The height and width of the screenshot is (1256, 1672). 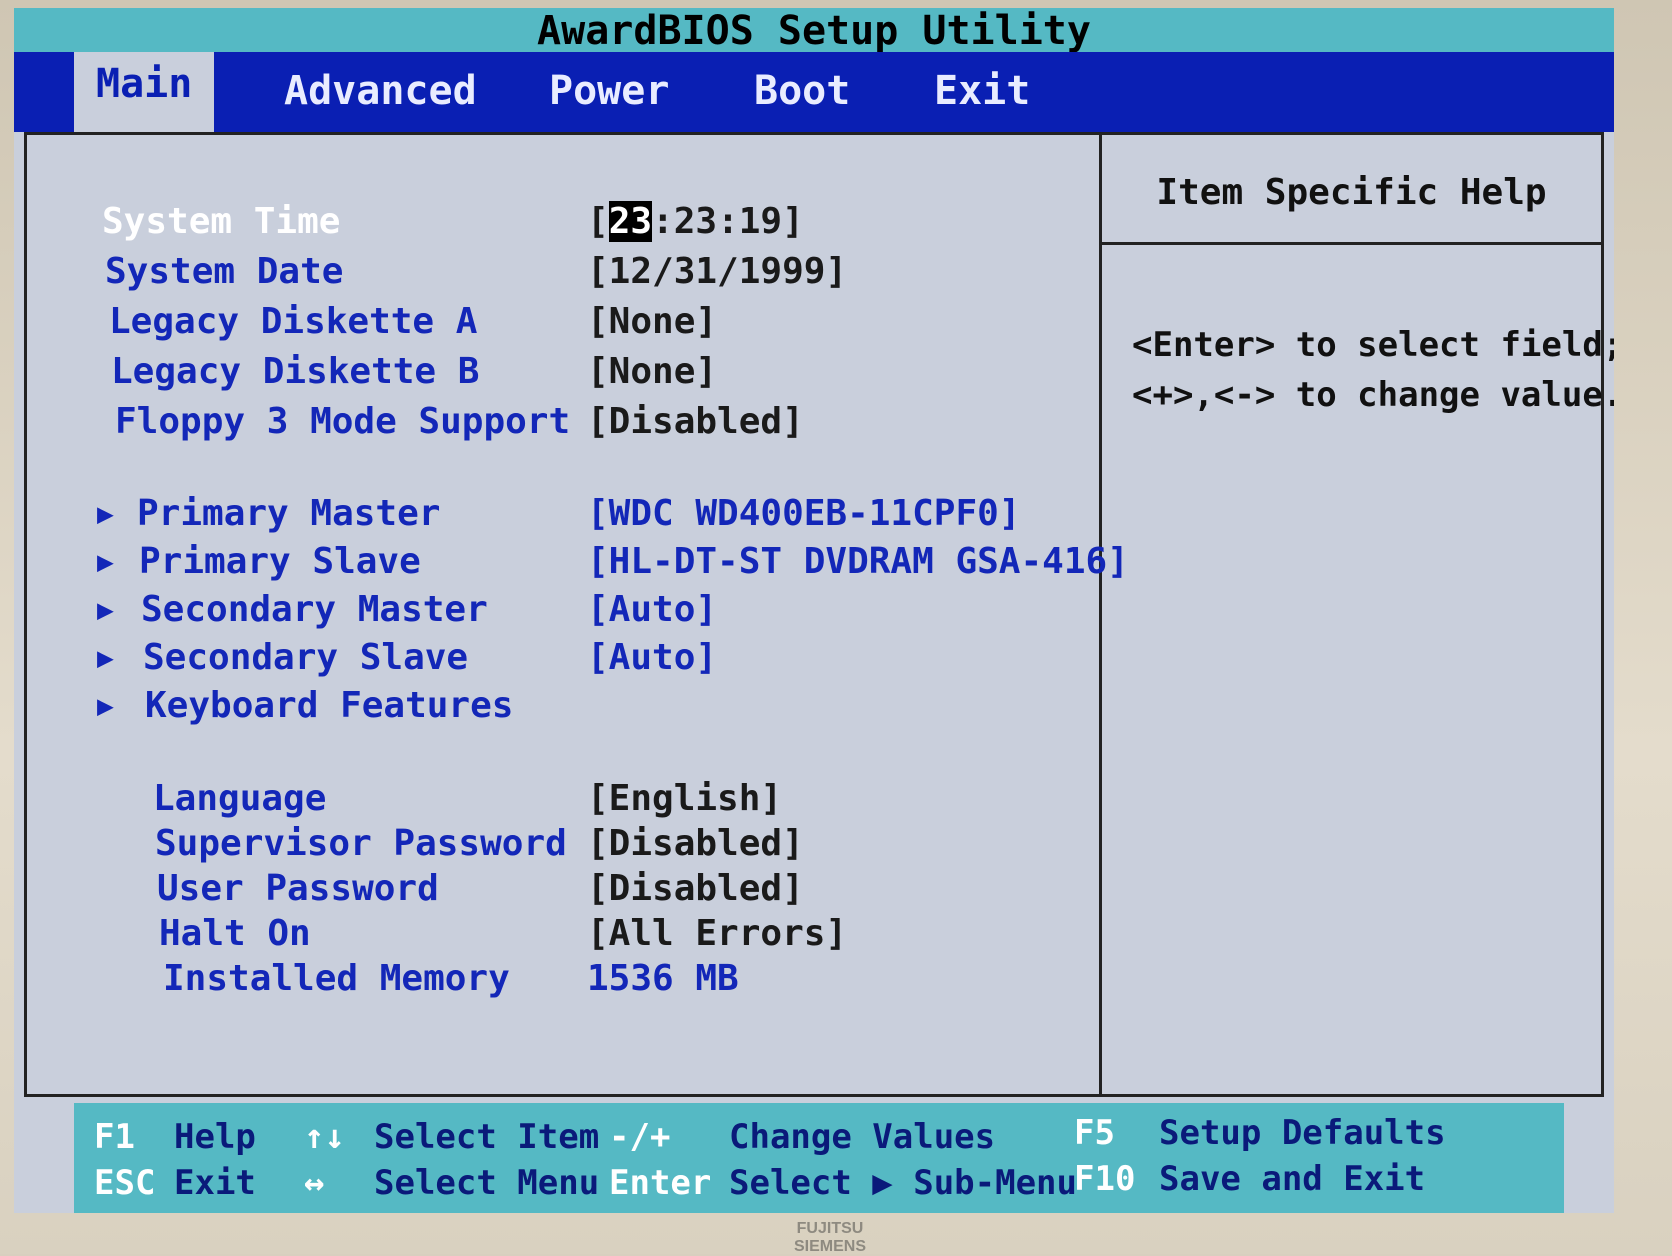 I want to click on setting-label: Floppy 3 Mode Support, so click(x=343, y=421).